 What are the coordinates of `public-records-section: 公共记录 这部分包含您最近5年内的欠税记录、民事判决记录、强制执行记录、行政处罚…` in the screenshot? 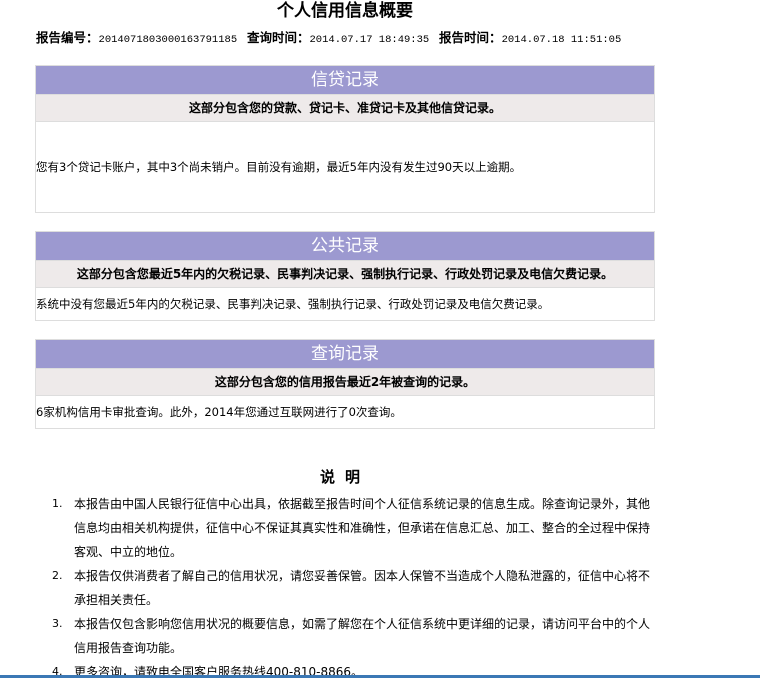 It's located at (345, 276).